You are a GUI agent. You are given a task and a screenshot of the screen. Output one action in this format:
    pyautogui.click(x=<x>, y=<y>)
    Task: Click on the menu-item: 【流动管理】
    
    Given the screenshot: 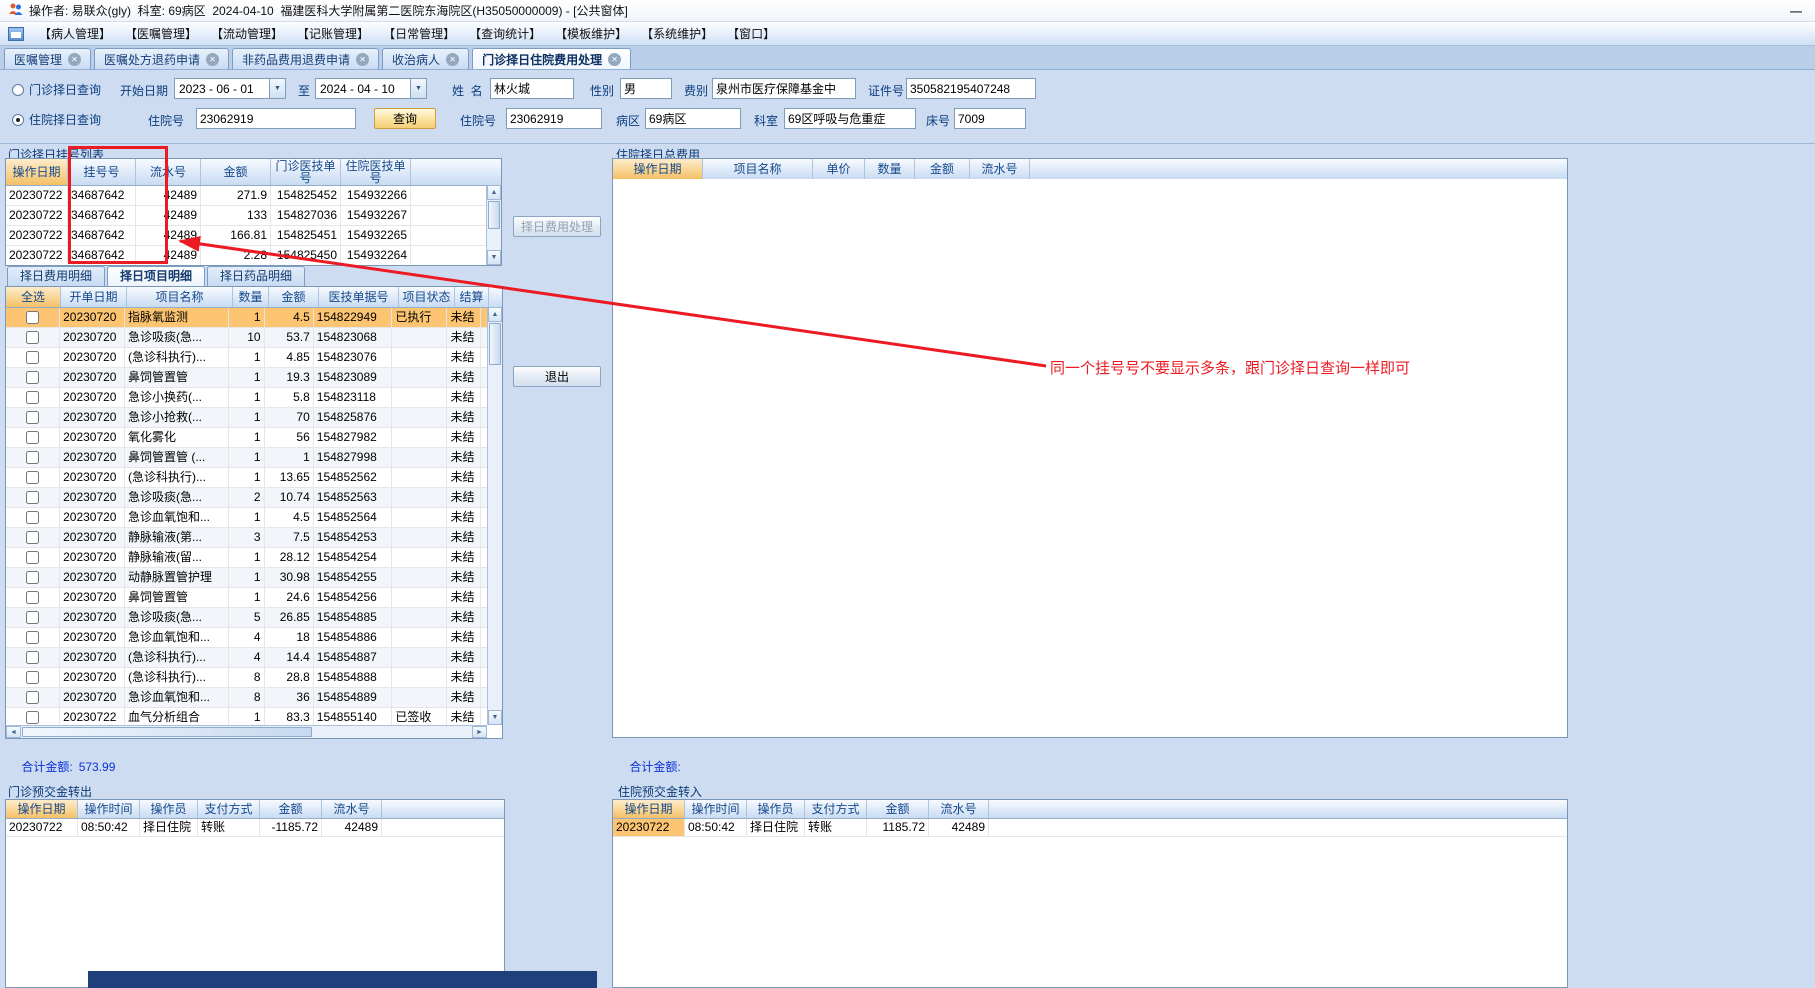 What is the action you would take?
    pyautogui.click(x=247, y=33)
    